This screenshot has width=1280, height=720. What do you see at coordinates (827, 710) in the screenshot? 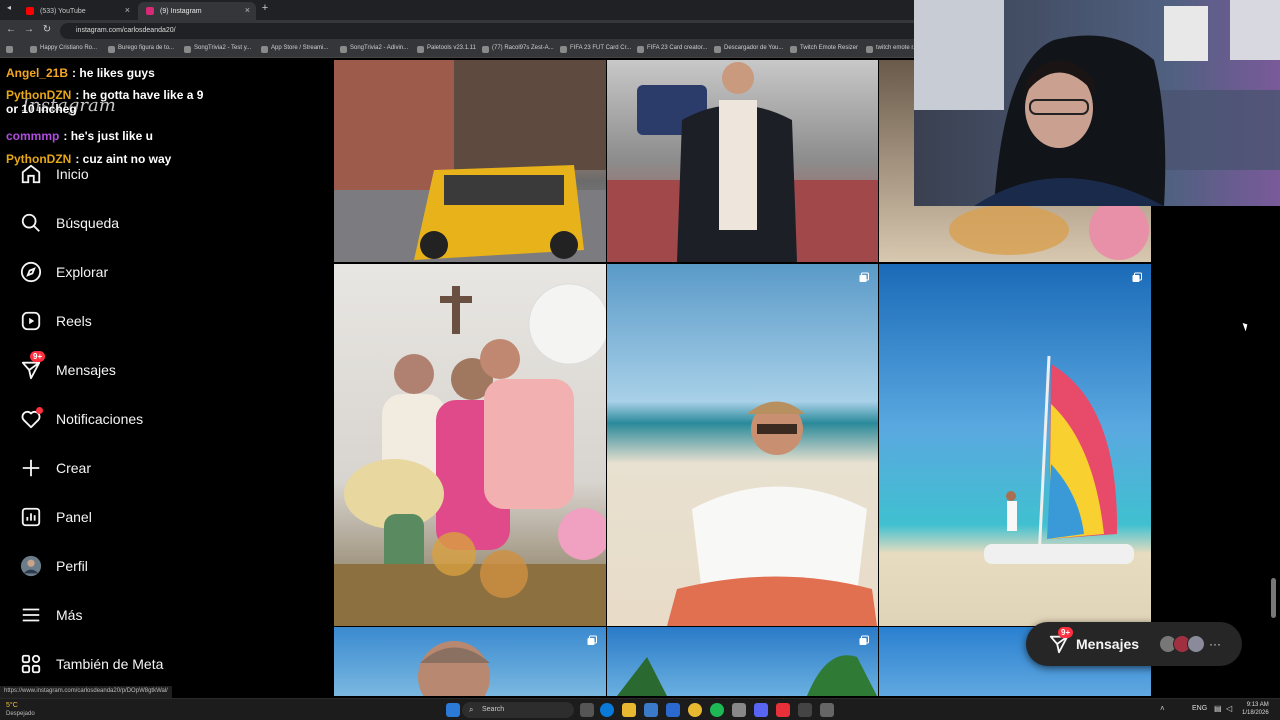
I see `settings-icon` at bounding box center [827, 710].